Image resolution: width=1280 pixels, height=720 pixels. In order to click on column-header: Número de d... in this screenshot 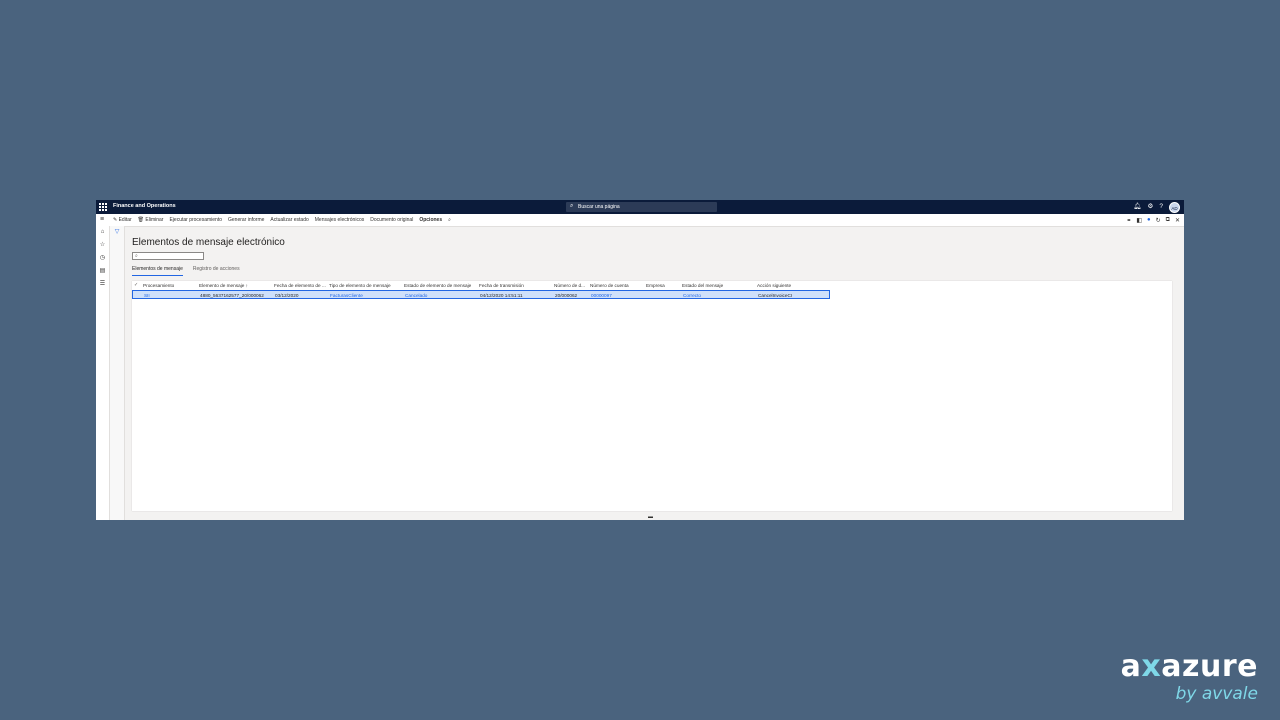, I will do `click(570, 285)`.